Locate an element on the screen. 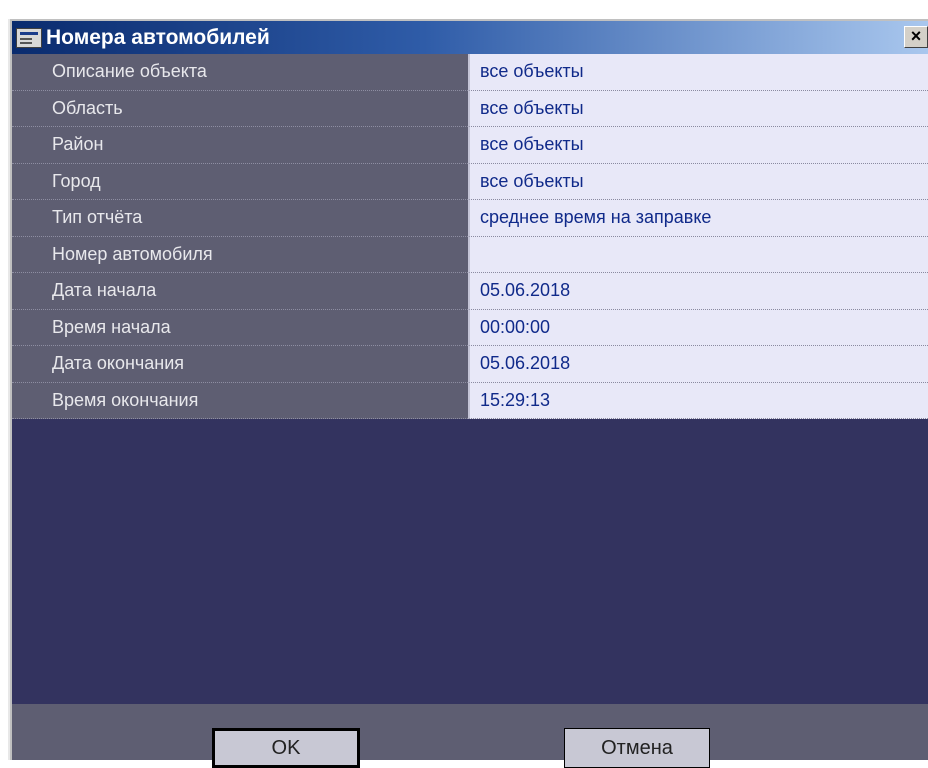 The image size is (928, 768). property-label: Дата начала is located at coordinates (240, 291).